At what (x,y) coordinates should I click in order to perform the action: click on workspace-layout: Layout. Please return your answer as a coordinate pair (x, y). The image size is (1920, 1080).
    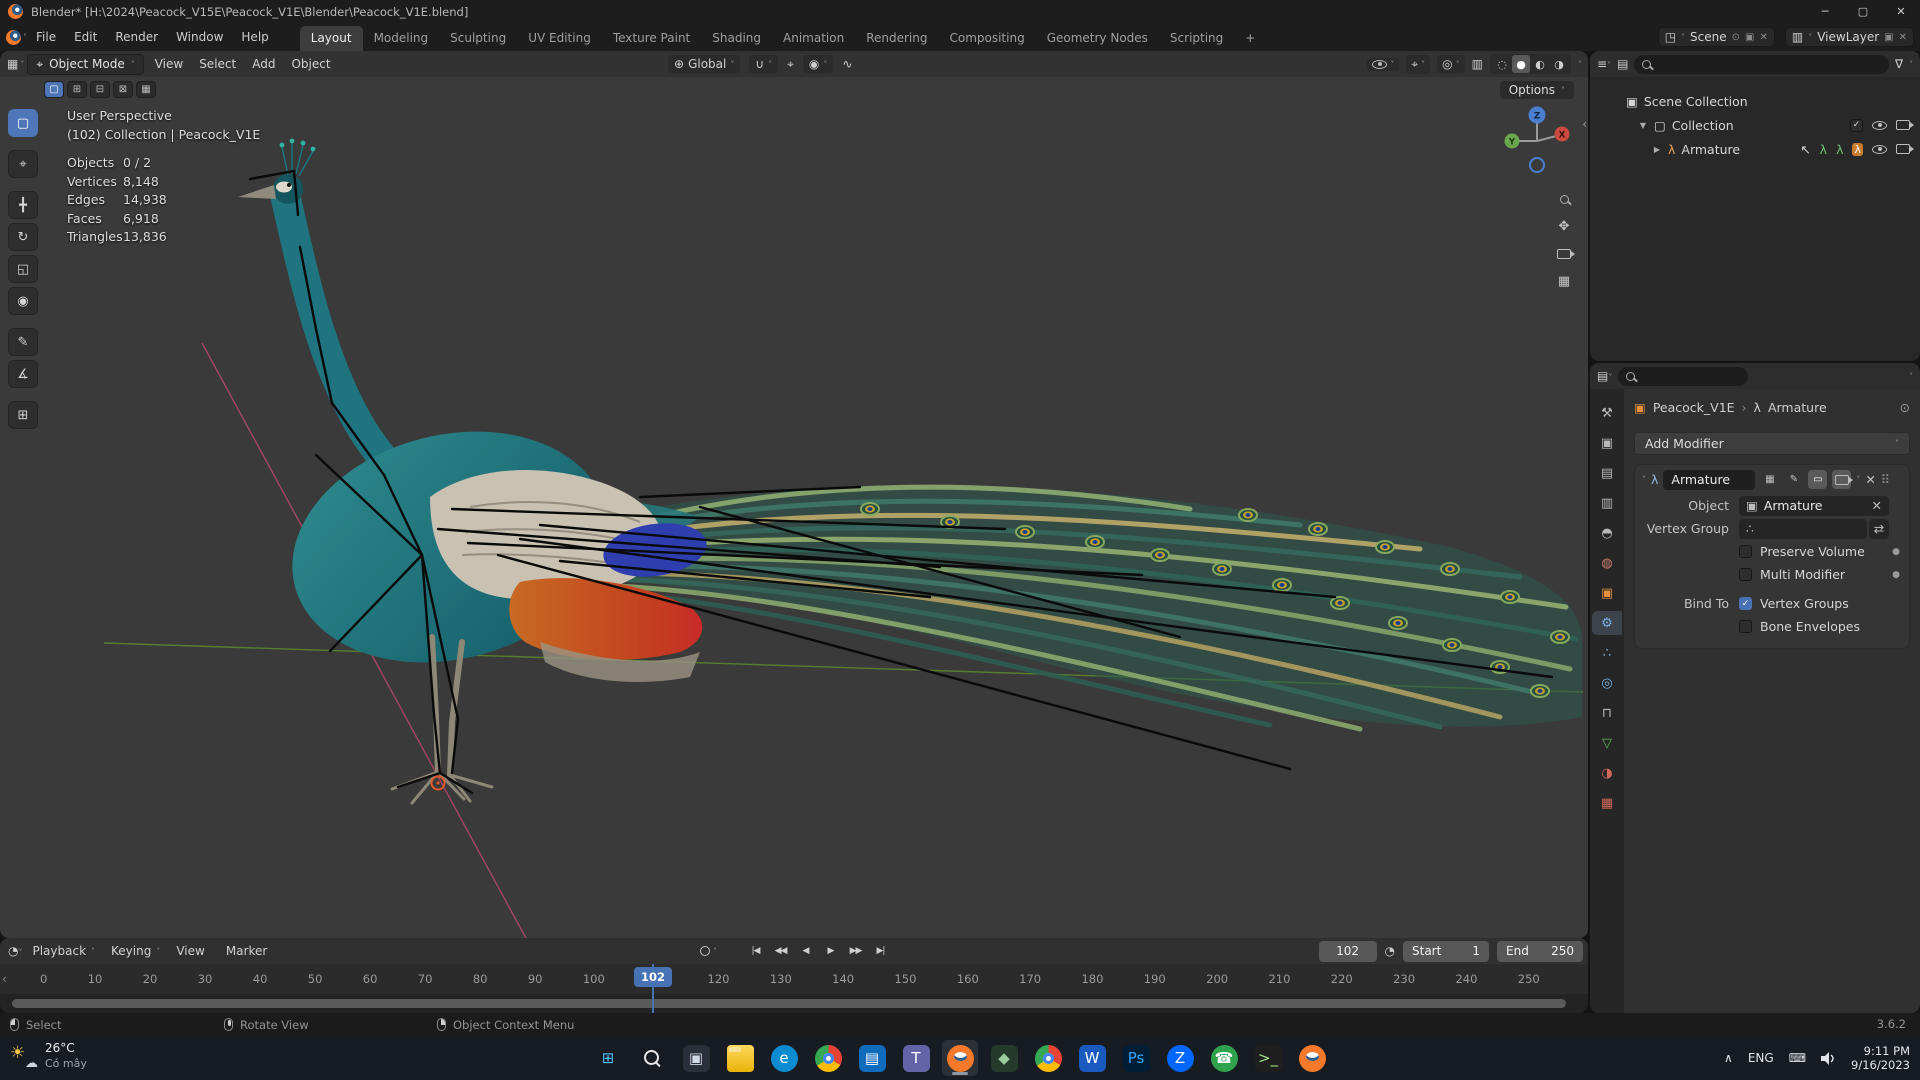
    Looking at the image, I should click on (331, 38).